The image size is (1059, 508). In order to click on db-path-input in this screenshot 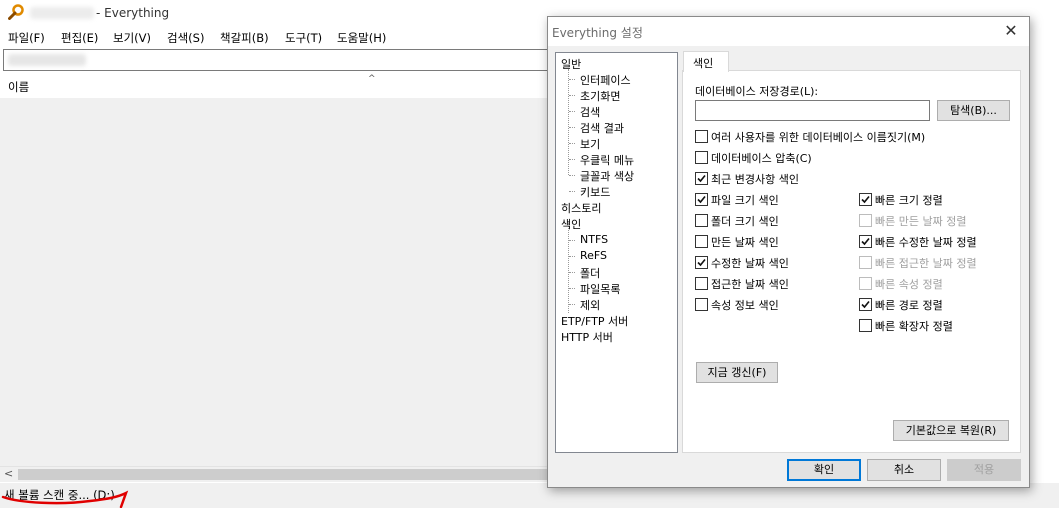, I will do `click(812, 110)`.